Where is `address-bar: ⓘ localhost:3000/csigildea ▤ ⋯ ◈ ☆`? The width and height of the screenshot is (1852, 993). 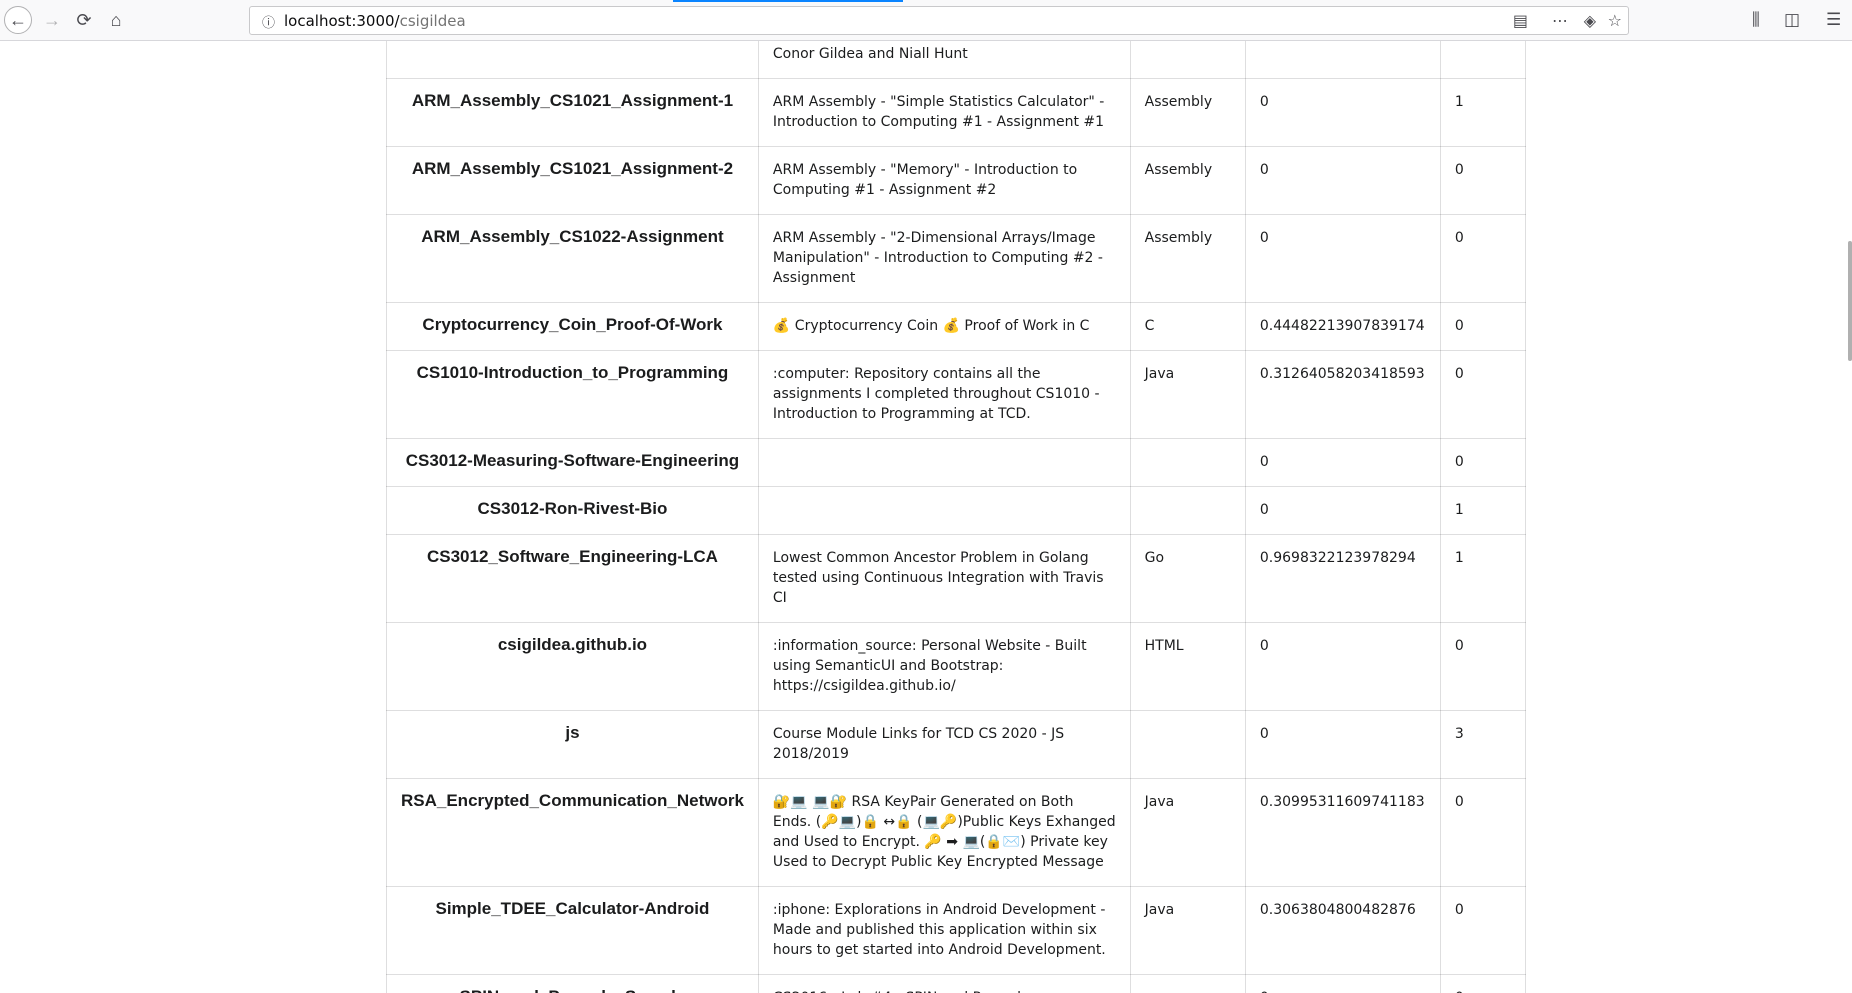 address-bar: ⓘ localhost:3000/csigildea ▤ ⋯ ◈ ☆ is located at coordinates (939, 20).